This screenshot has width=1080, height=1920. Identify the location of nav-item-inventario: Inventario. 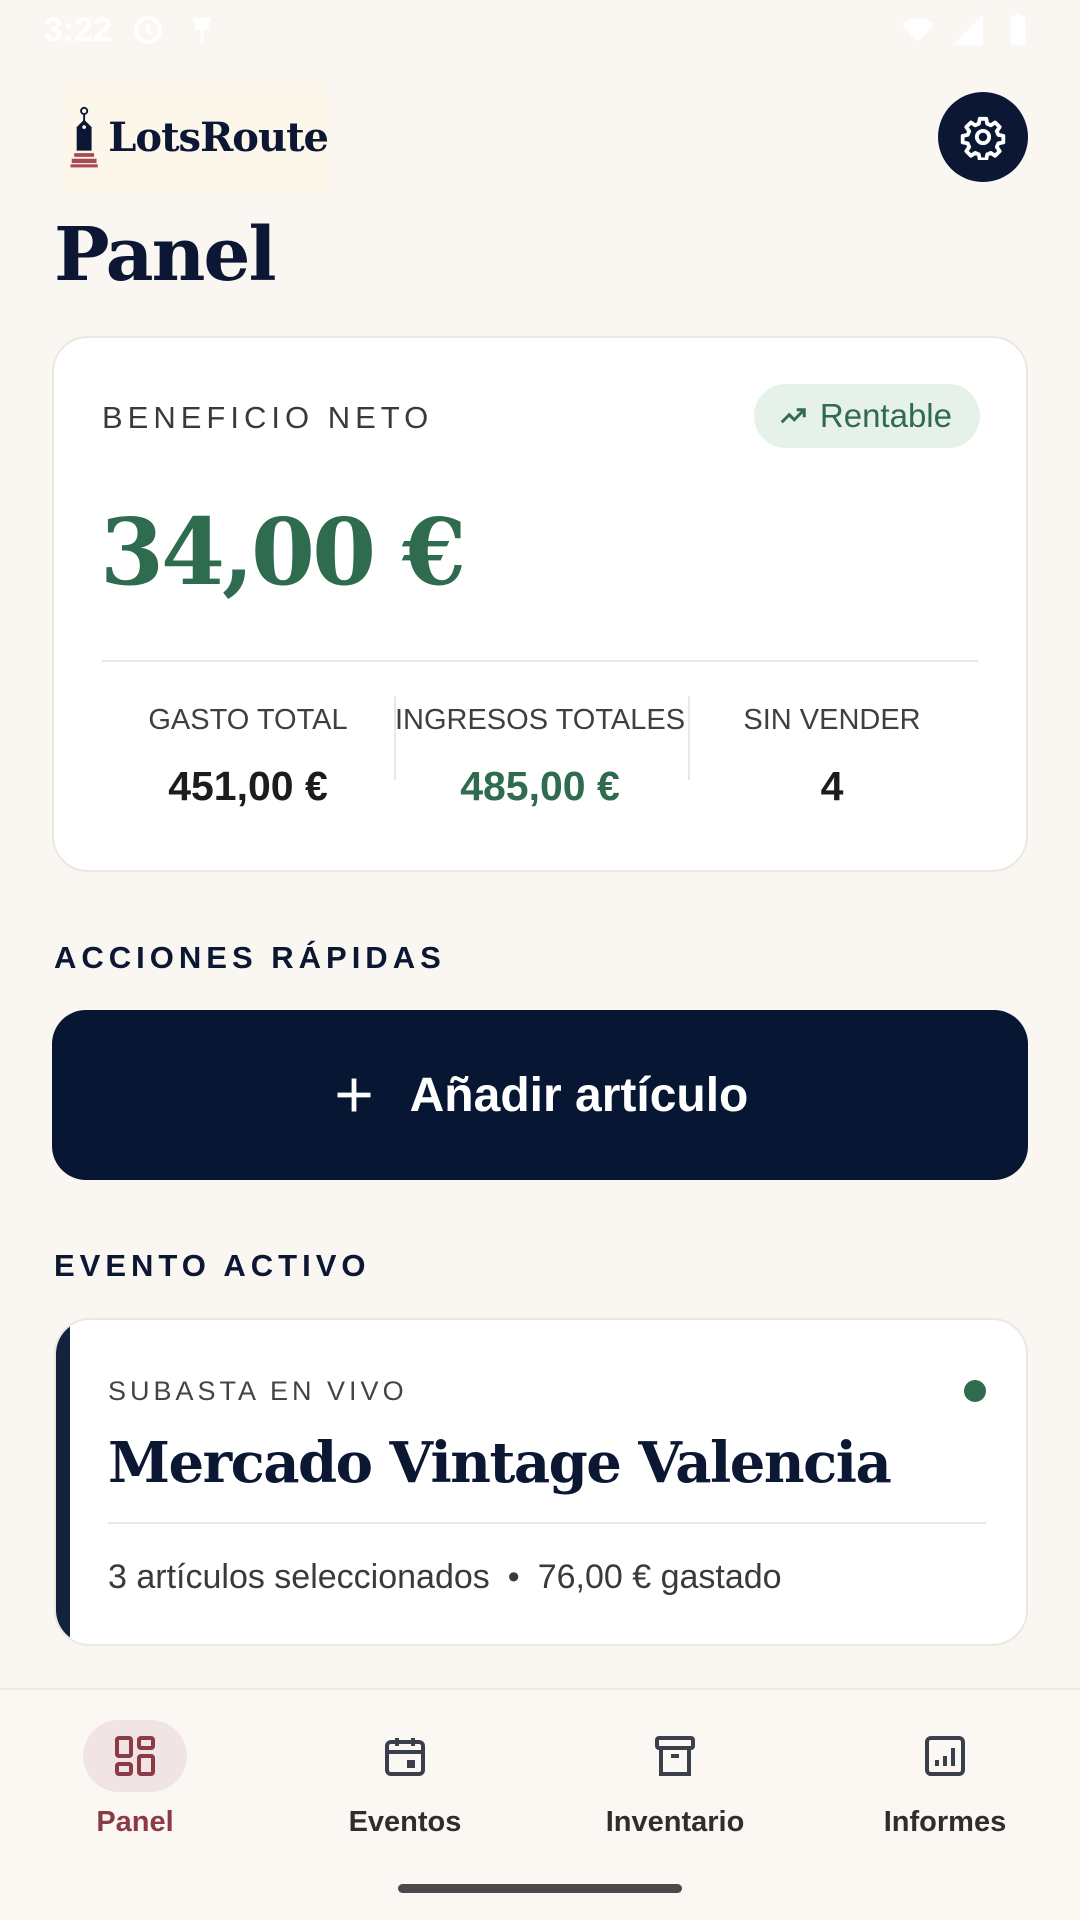
(675, 1779).